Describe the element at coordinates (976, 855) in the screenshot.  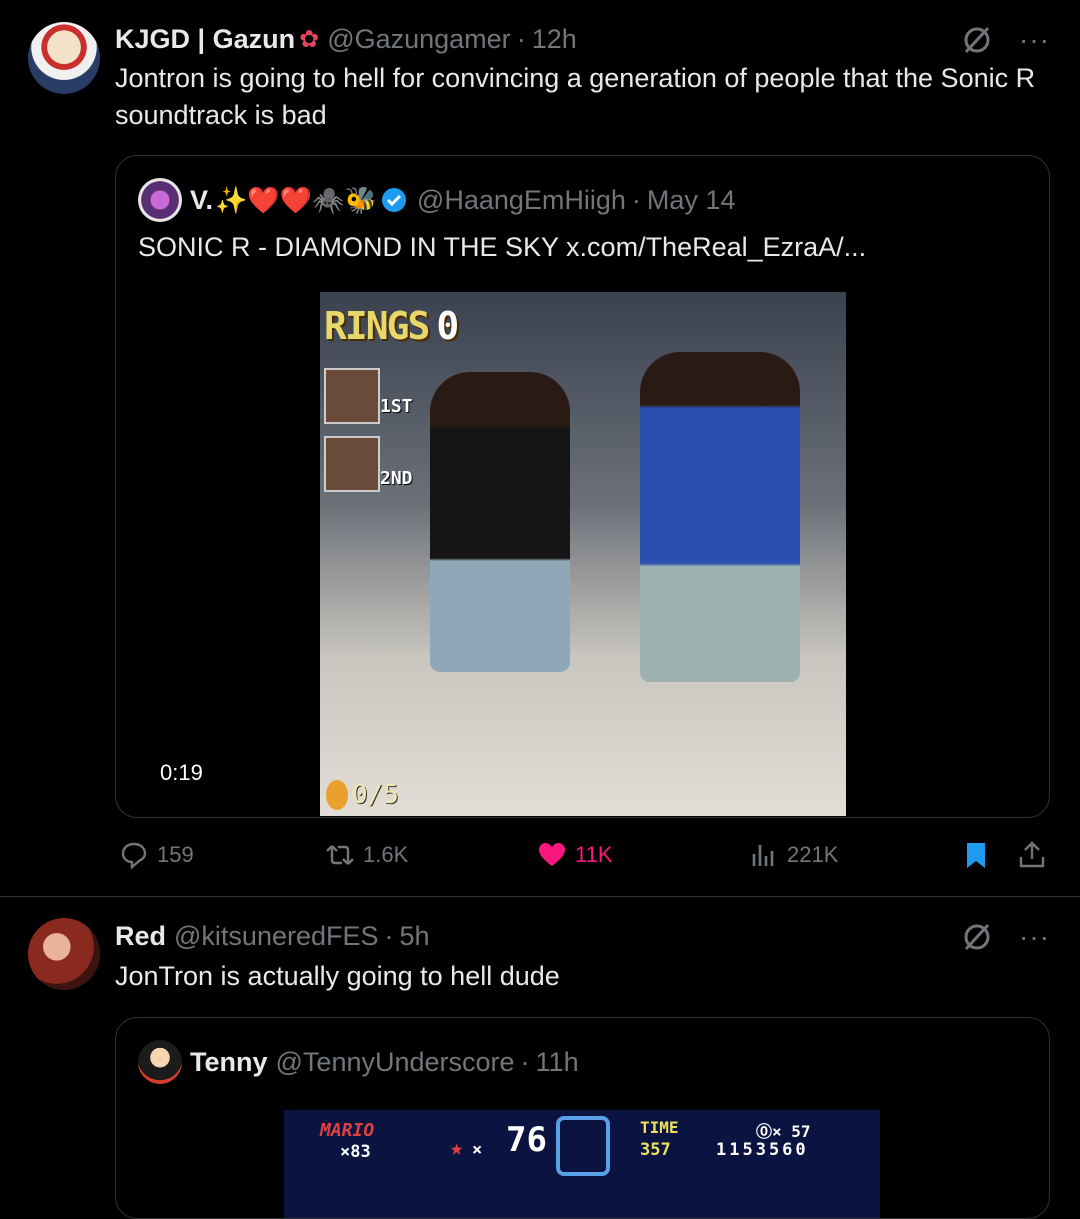
I see `bookmark-icon` at that location.